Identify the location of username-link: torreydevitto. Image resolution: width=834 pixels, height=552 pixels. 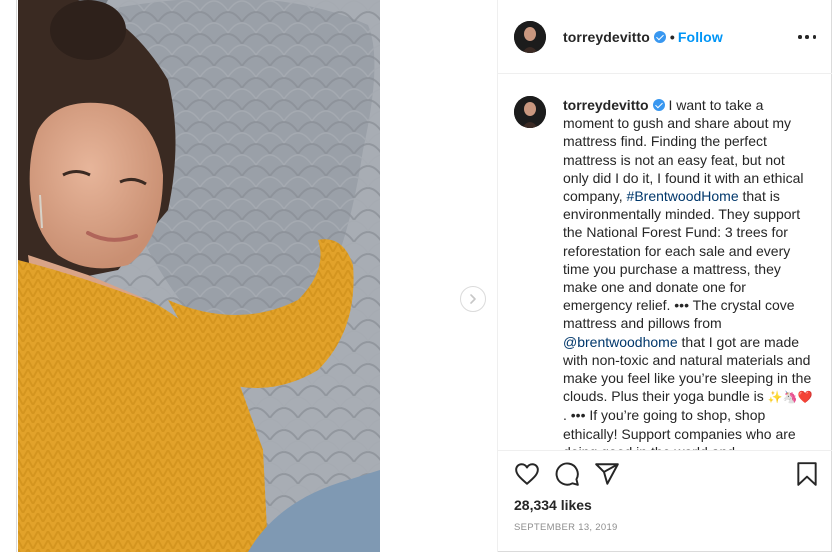
(606, 37).